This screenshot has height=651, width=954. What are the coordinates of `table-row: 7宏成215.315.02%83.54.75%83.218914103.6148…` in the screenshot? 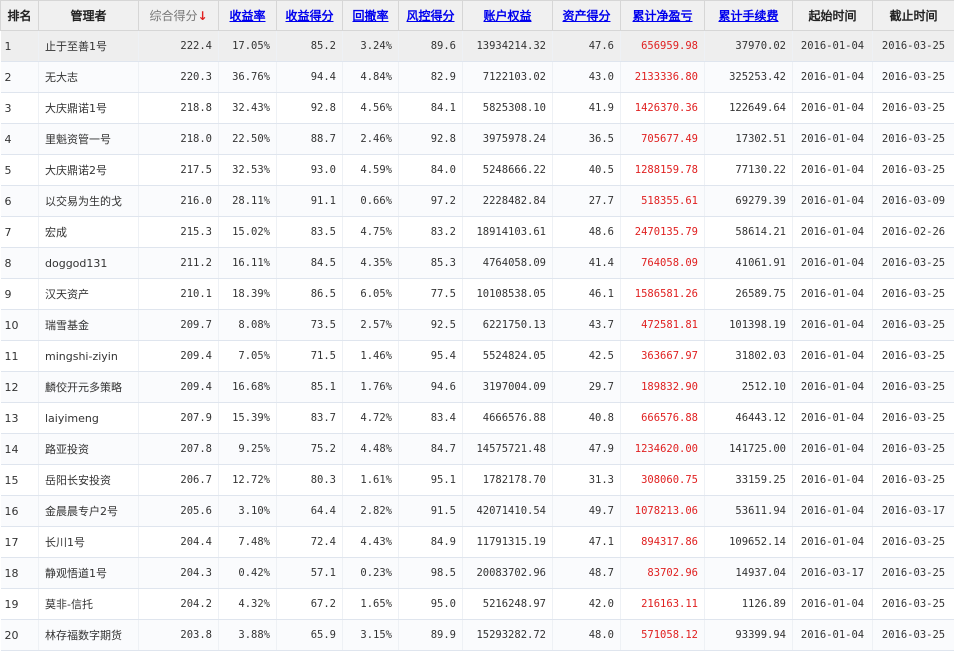 It's located at (477, 232).